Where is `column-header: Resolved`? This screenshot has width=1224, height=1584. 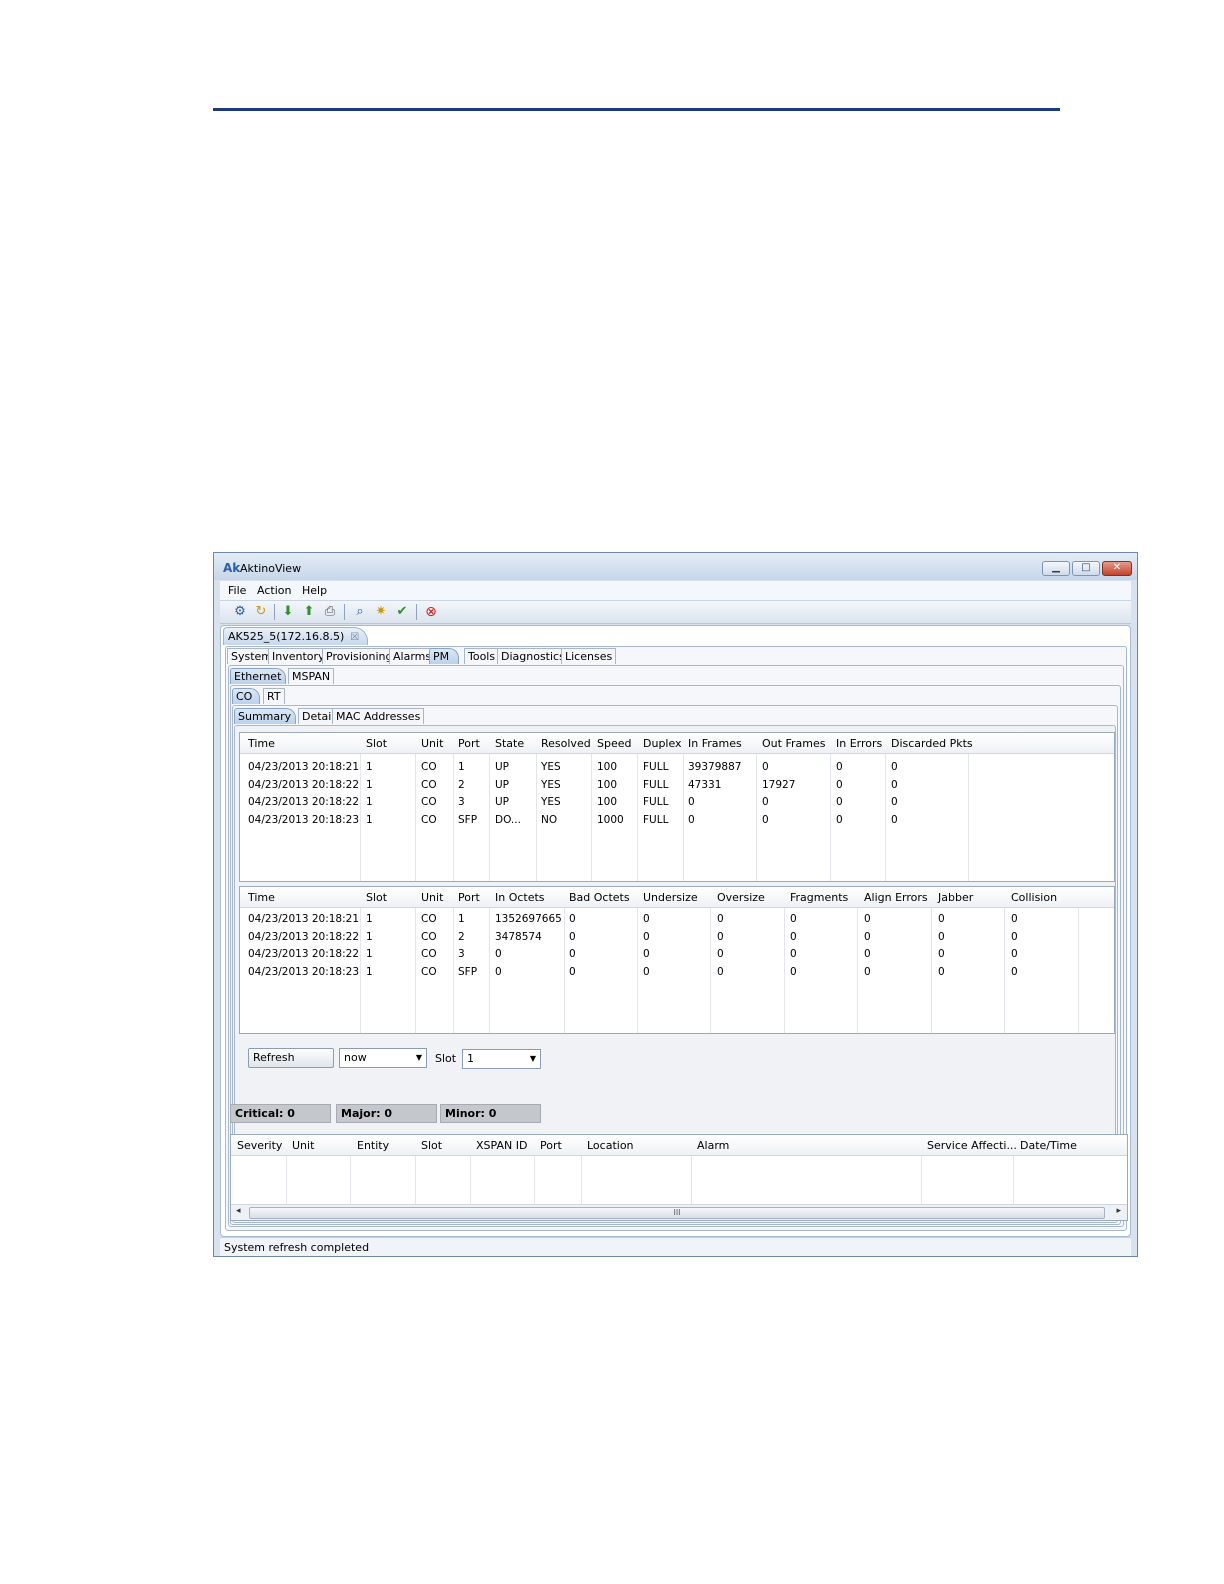
column-header: Resolved is located at coordinates (566, 743).